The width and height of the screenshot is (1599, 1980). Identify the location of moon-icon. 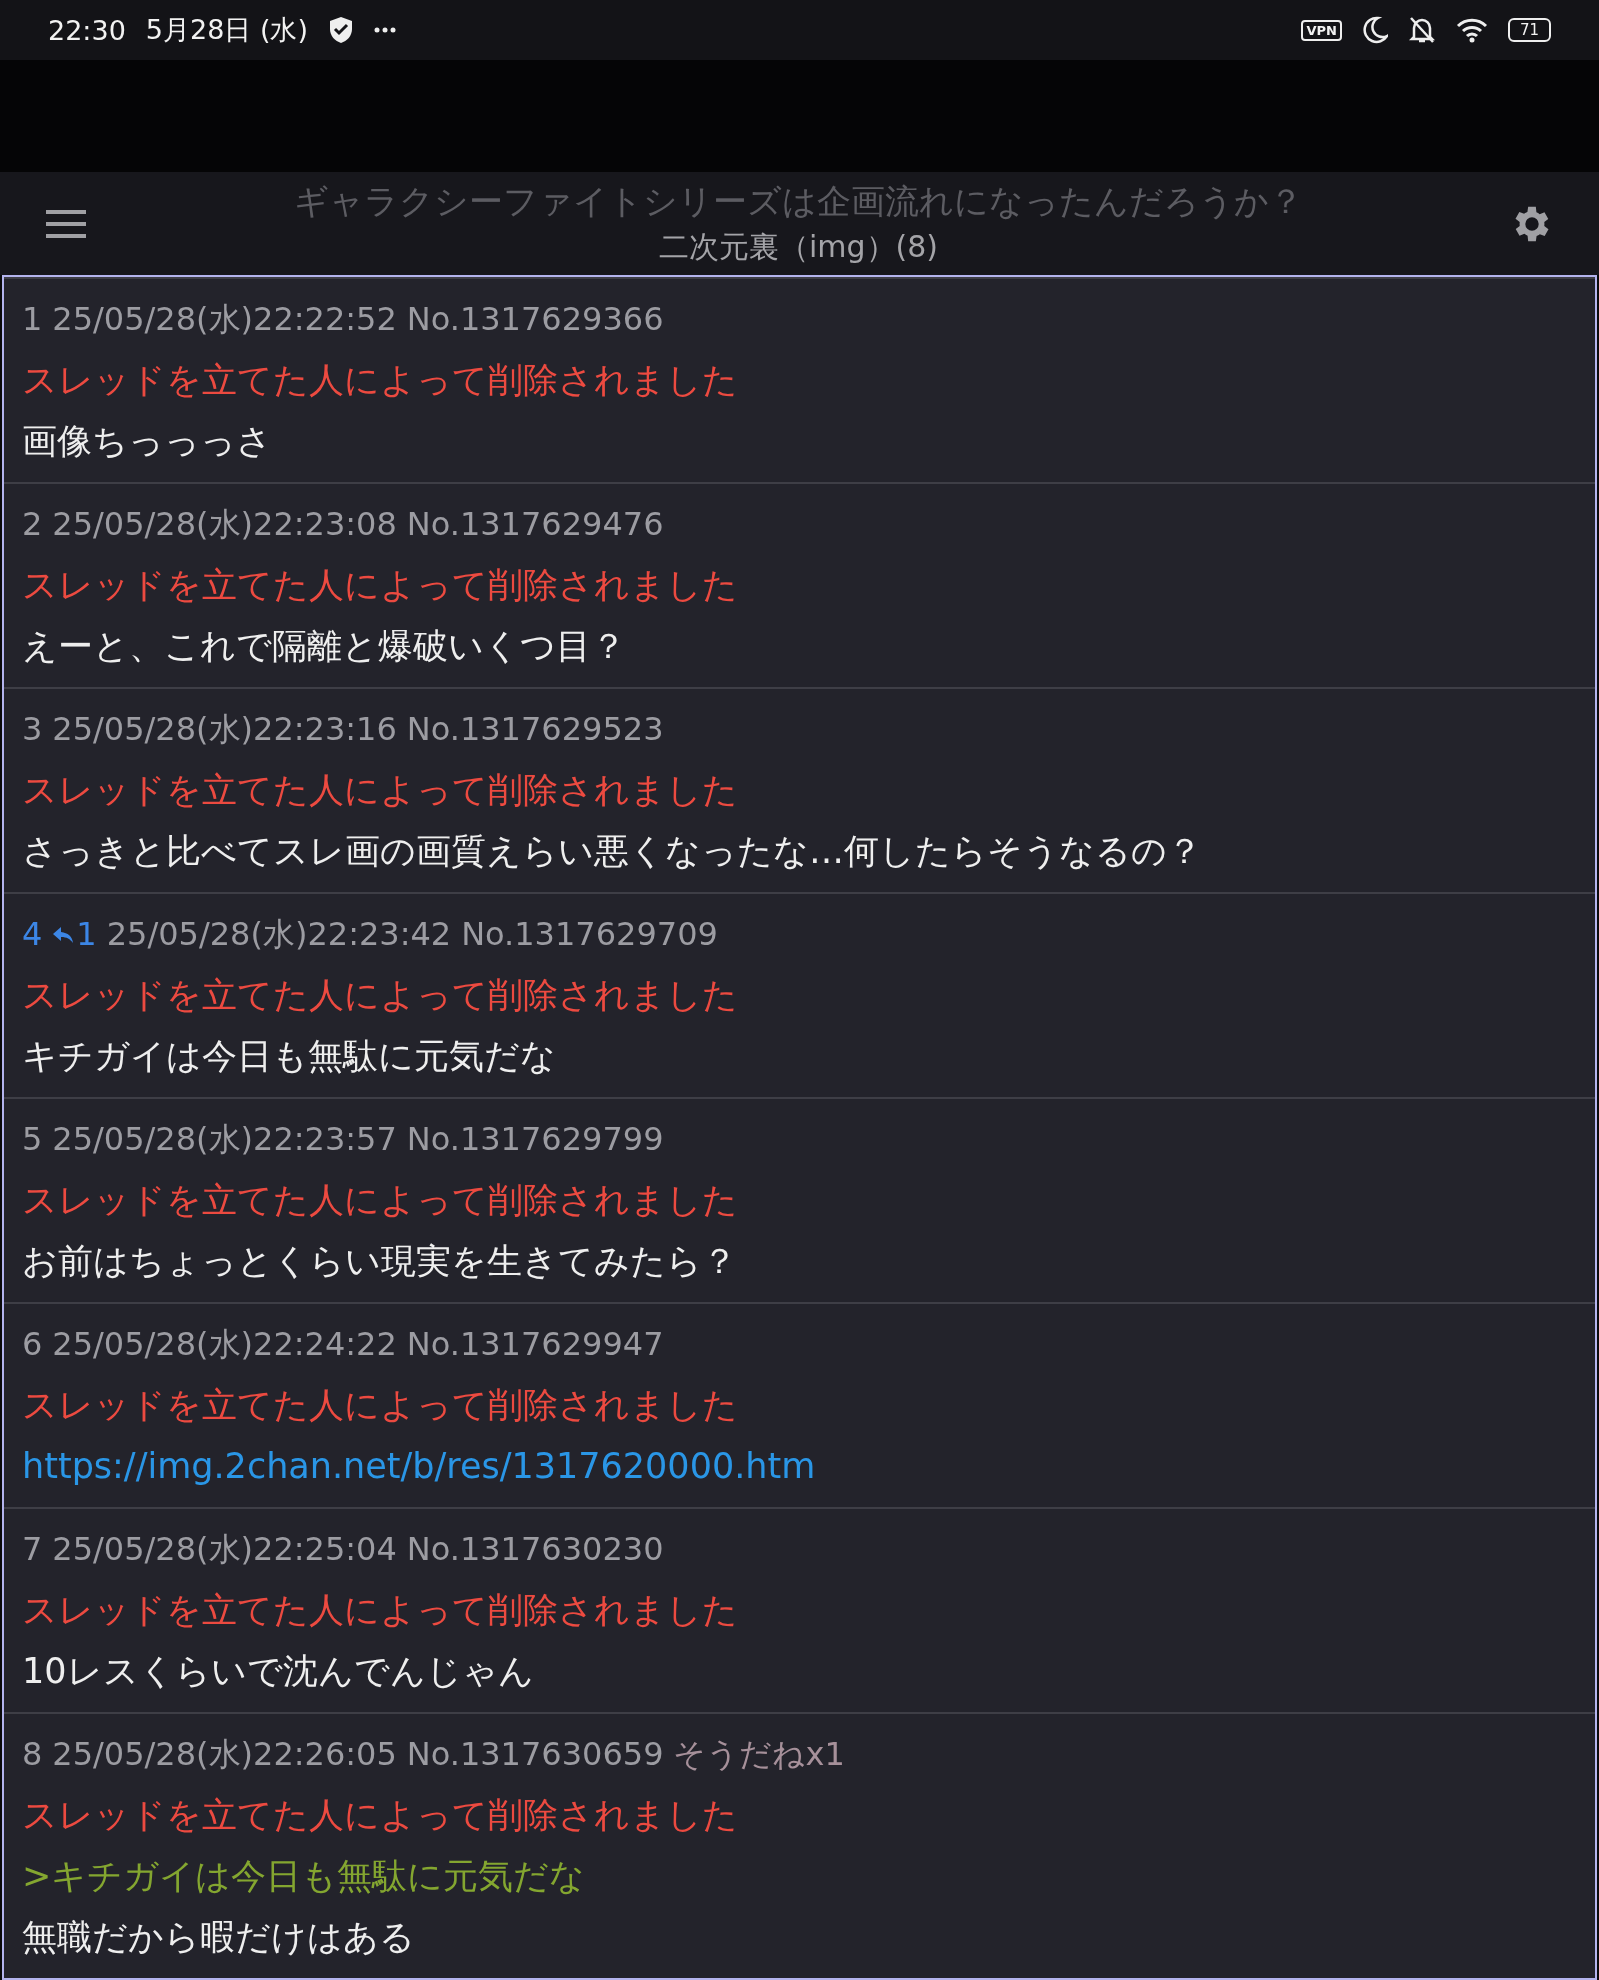
(1374, 30).